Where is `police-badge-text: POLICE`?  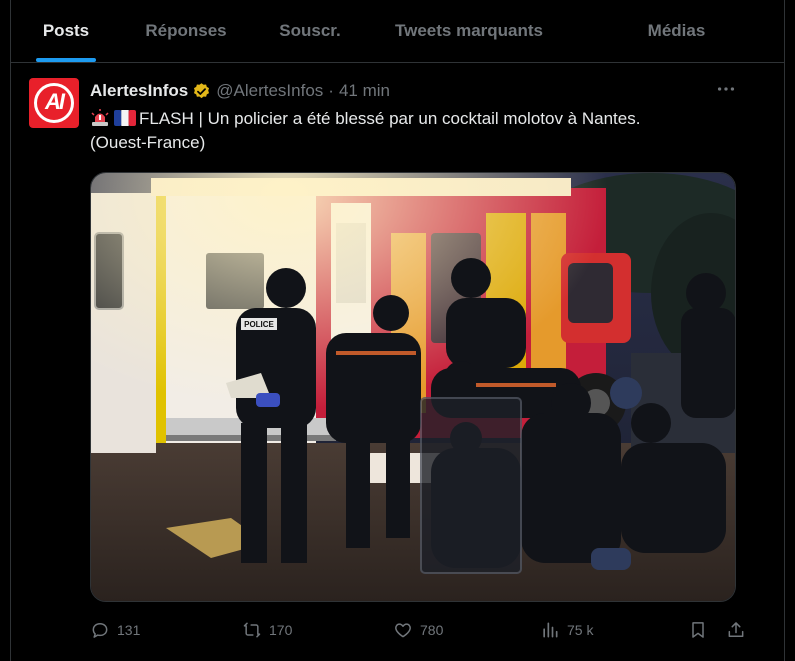 police-badge-text: POLICE is located at coordinates (259, 324).